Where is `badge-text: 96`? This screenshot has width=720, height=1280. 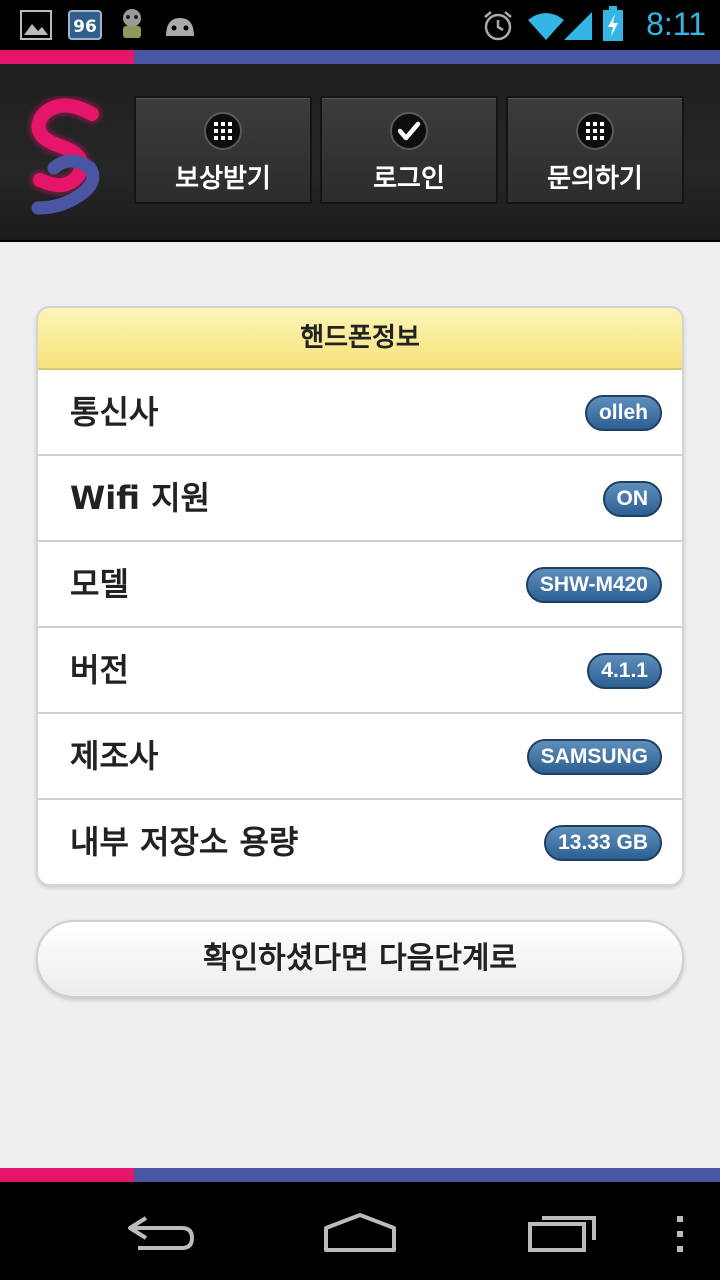 badge-text: 96 is located at coordinates (85, 27).